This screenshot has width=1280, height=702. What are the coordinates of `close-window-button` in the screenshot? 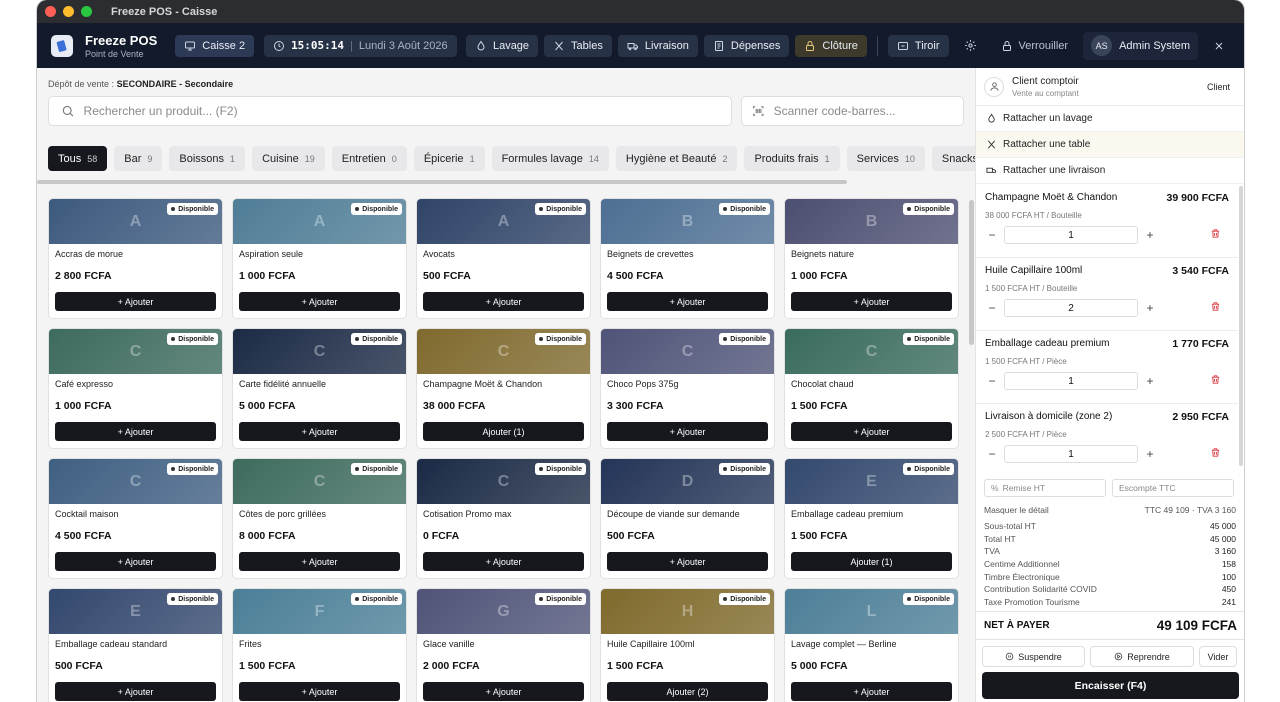 It's located at (50, 11).